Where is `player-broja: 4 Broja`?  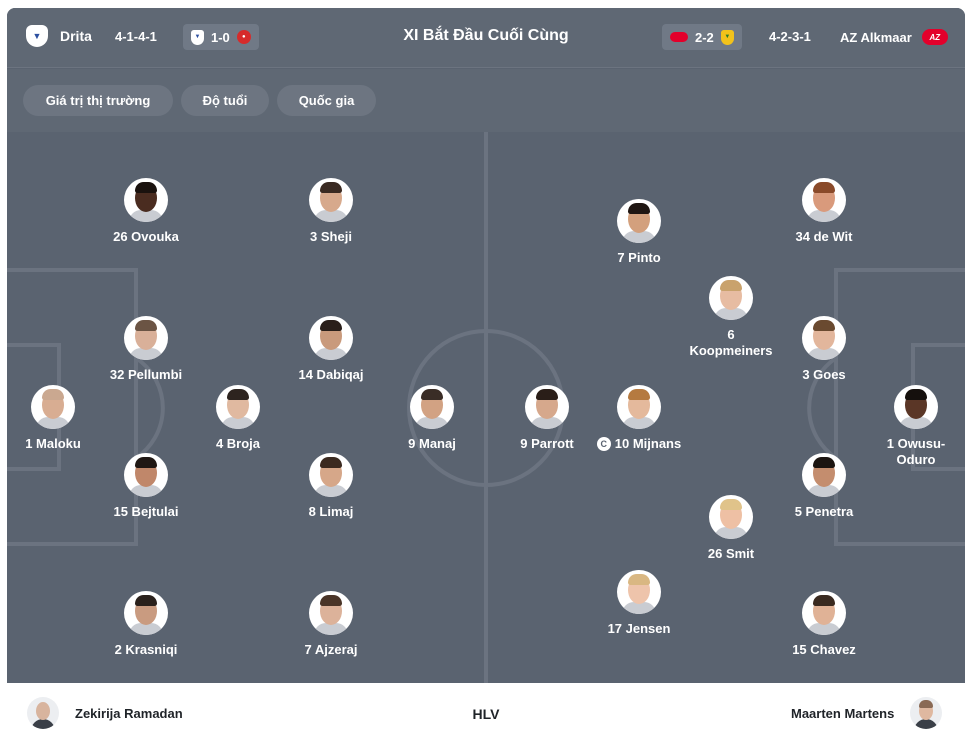 player-broja: 4 Broja is located at coordinates (238, 418).